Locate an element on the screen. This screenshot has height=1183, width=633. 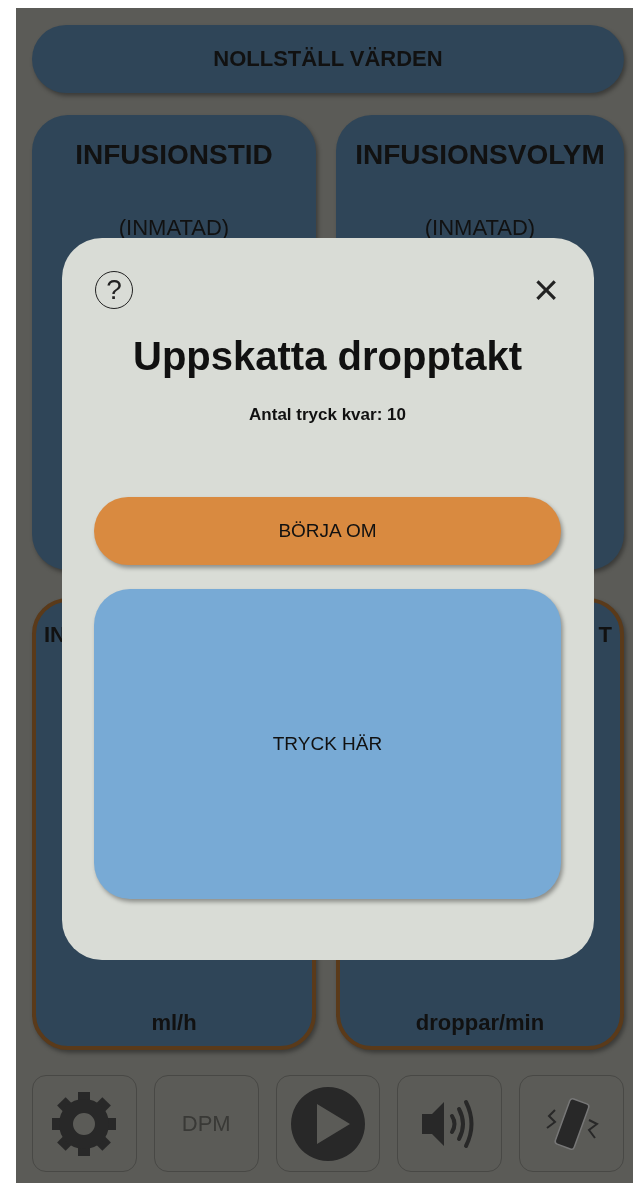
card-title: T is located at coordinates (605, 635).